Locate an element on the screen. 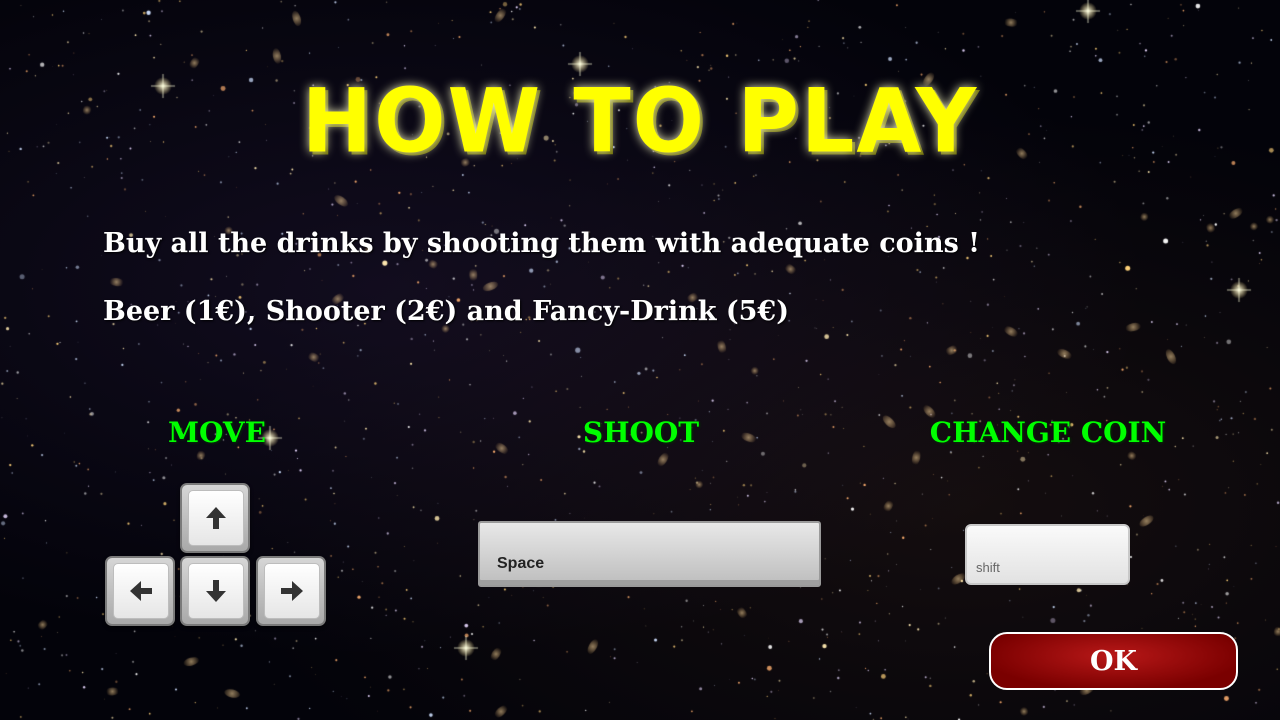 This screenshot has width=1280, height=720. change-coin-label: CHANGE COIN is located at coordinates (1048, 432).